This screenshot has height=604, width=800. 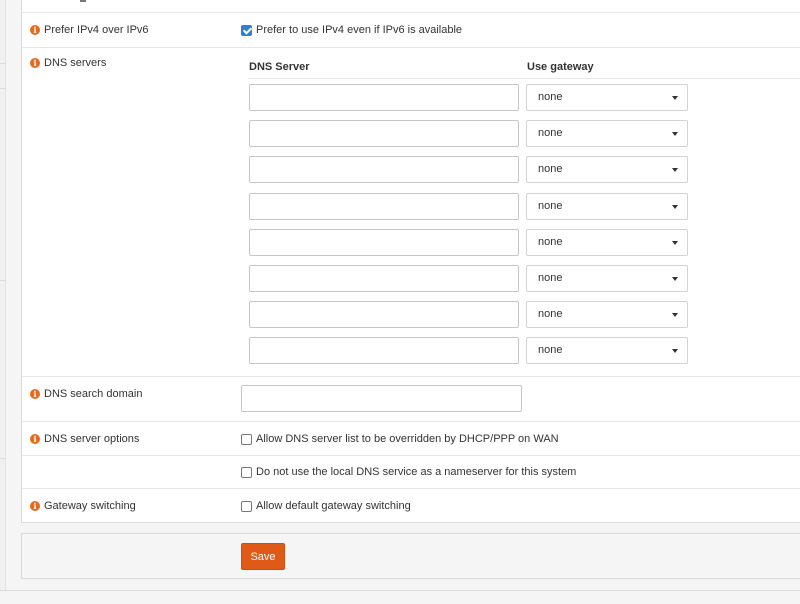 I want to click on dns-server-column-header: DNS Server, so click(x=279, y=67).